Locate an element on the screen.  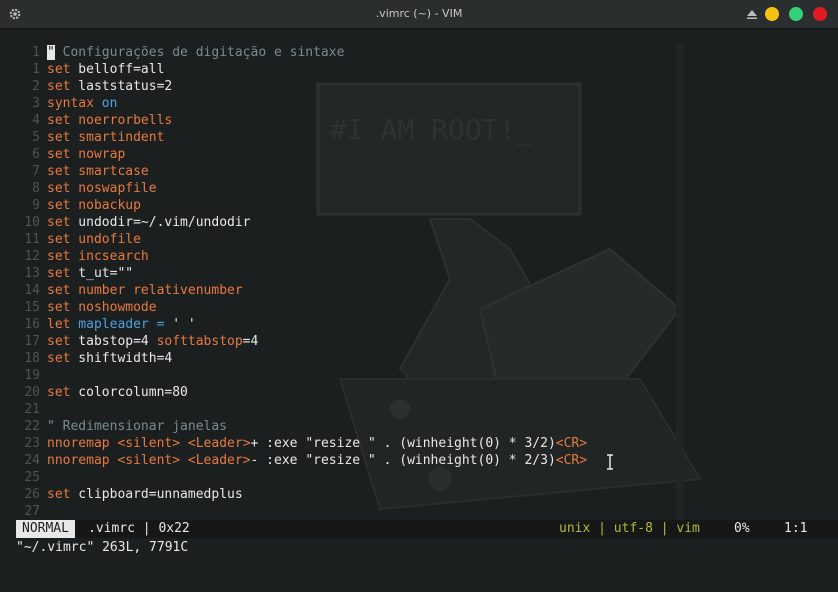
line-number: 8 is located at coordinates (36, 188).